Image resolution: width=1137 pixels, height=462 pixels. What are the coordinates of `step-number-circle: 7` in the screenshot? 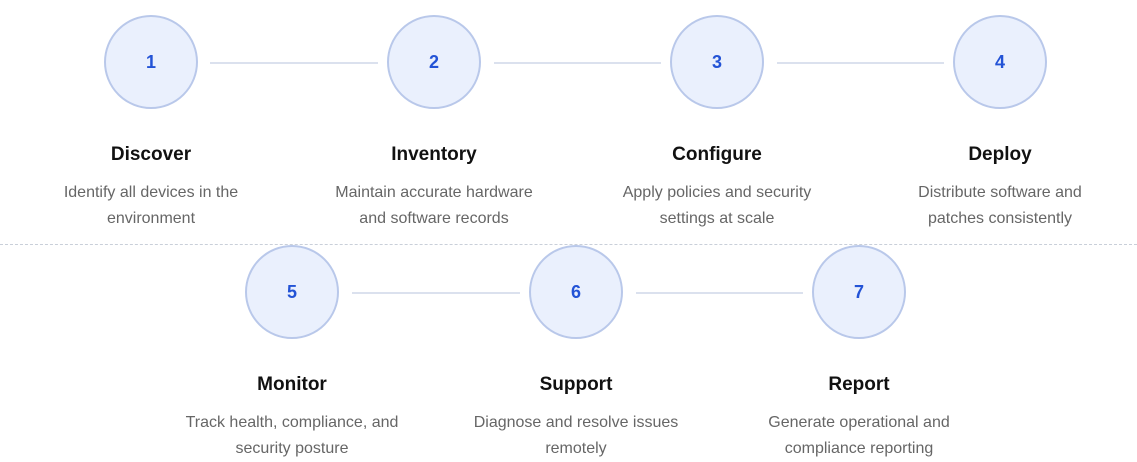 It's located at (859, 292).